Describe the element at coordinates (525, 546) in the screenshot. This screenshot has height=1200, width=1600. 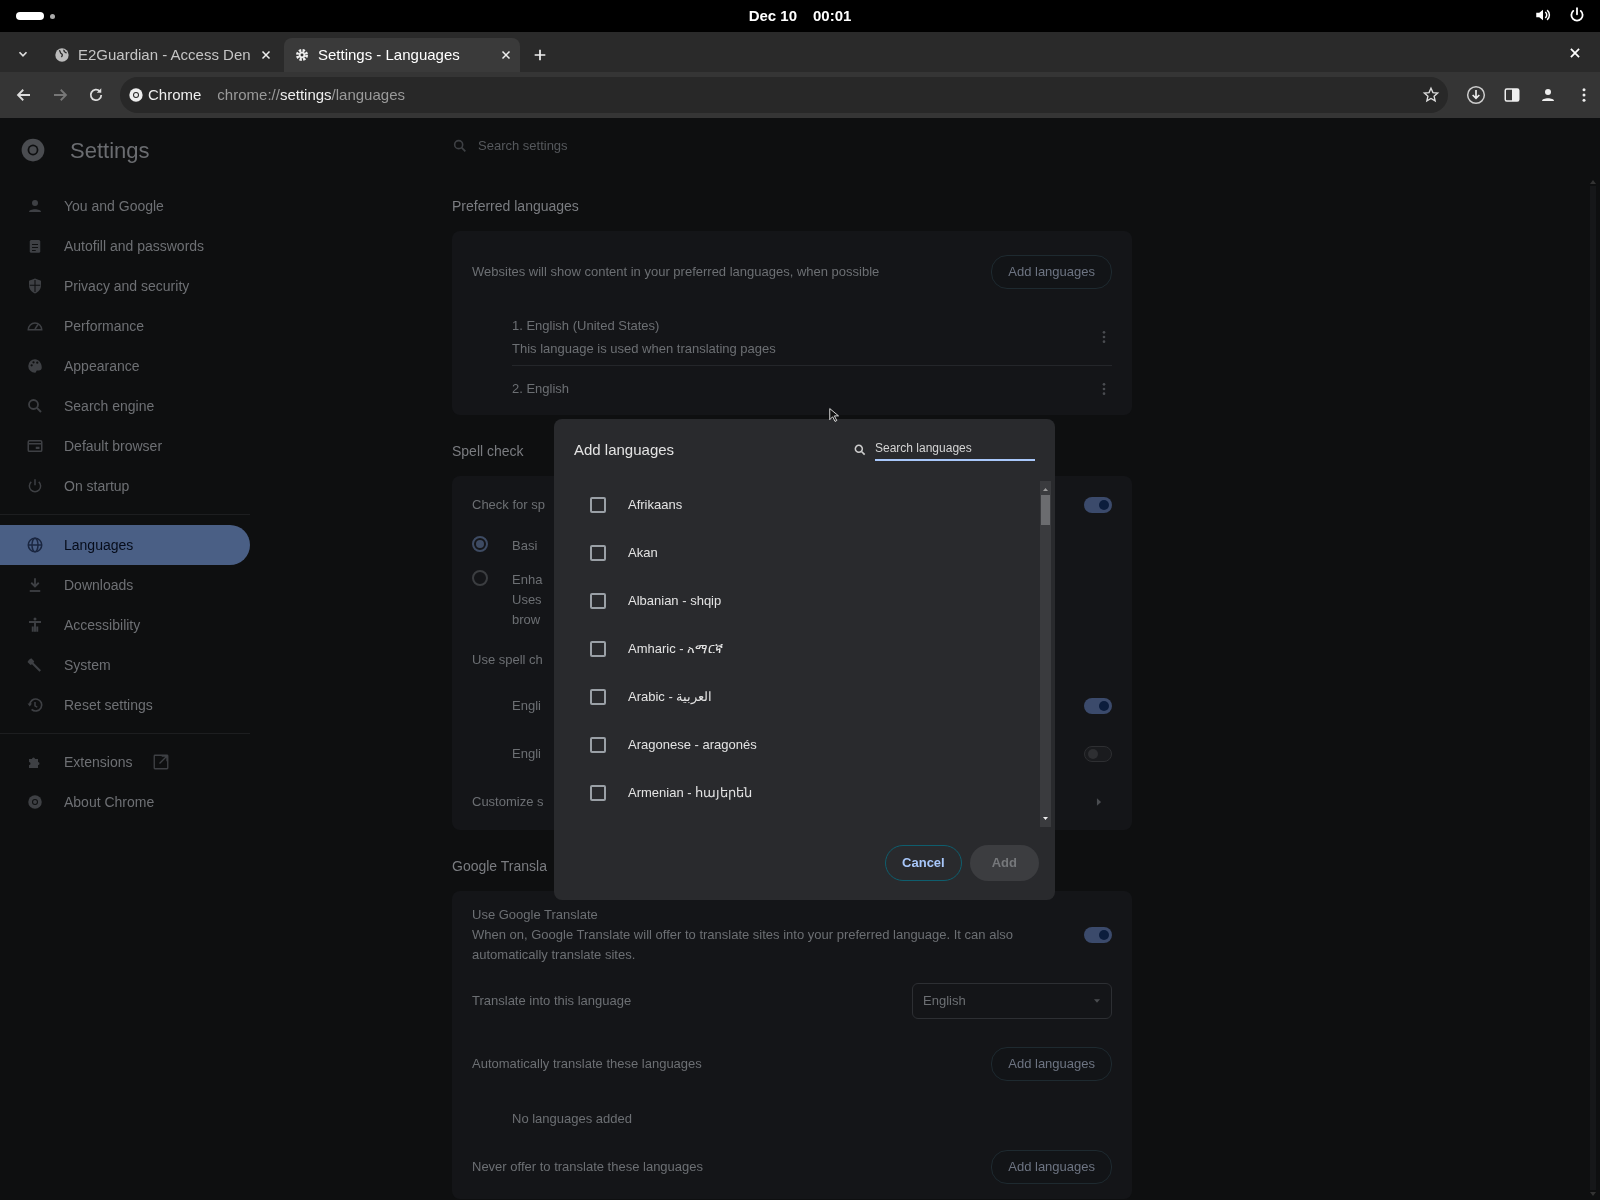
I see `option-label: Basi` at that location.